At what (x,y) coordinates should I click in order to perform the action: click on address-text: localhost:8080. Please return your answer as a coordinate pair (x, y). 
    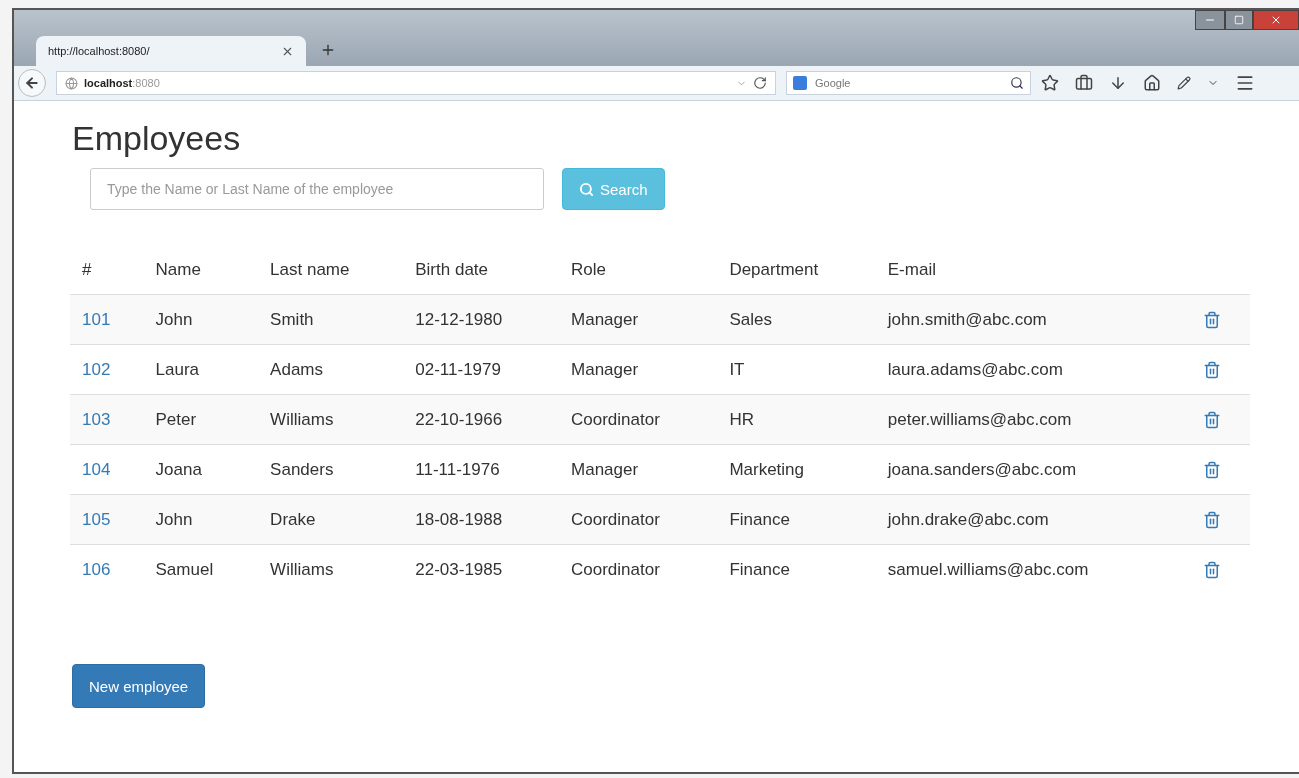
    Looking at the image, I should click on (122, 83).